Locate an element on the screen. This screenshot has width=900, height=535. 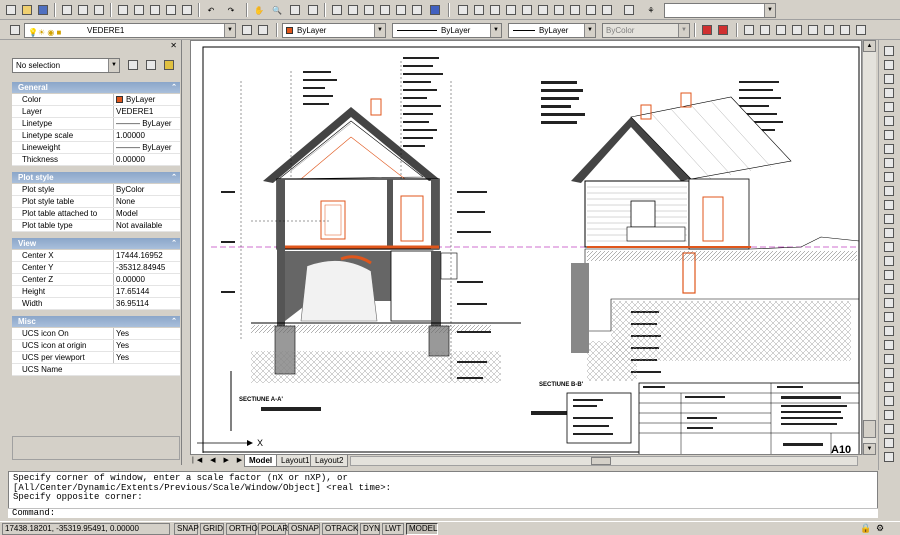
property-value: 36.95114 is located at coordinates (146, 303).